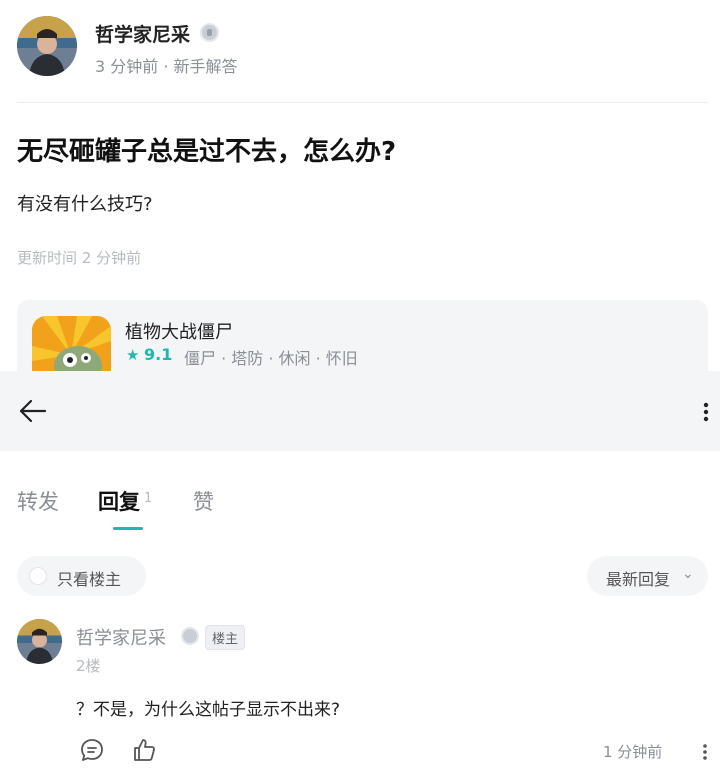 Image resolution: width=720 pixels, height=775 pixels. Describe the element at coordinates (166, 66) in the screenshot. I see `post-meta: 3 分钟前 · 新手解答` at that location.